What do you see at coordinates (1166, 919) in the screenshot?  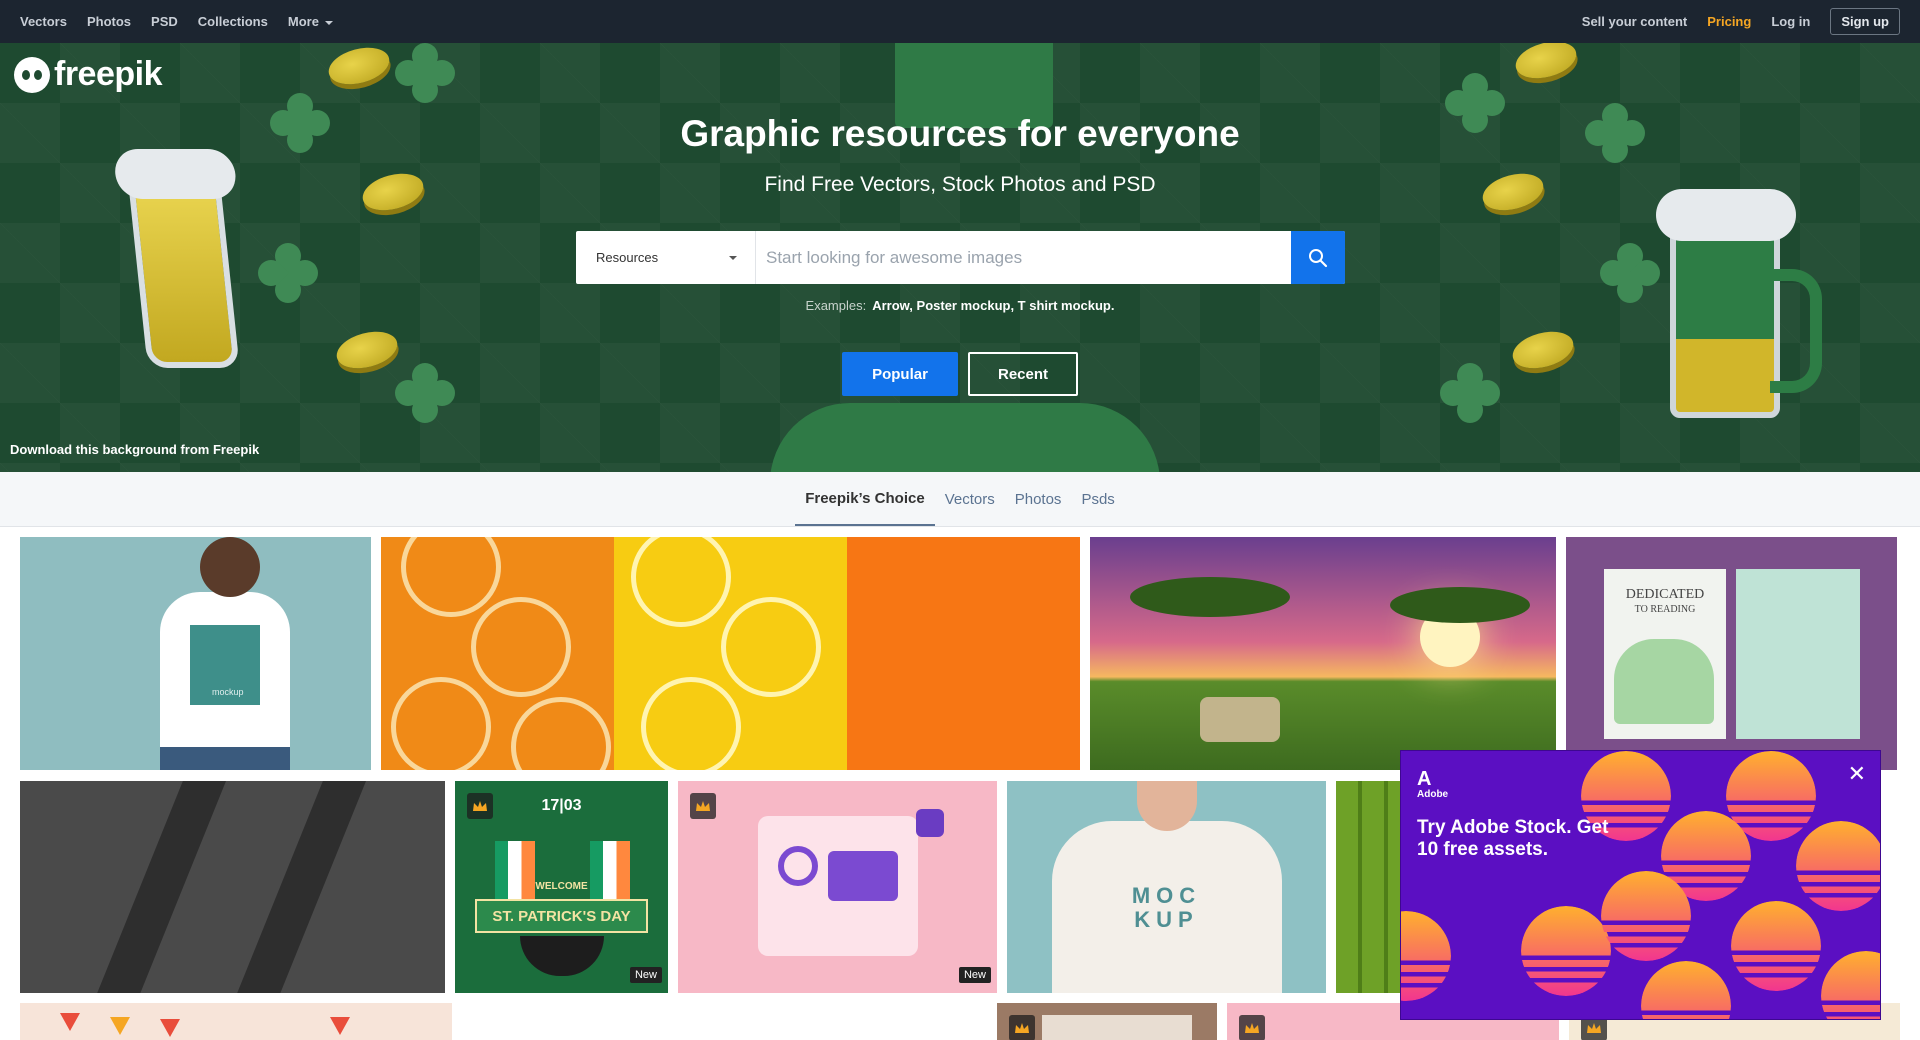 I see `mockup-text-line2: KUP` at bounding box center [1166, 919].